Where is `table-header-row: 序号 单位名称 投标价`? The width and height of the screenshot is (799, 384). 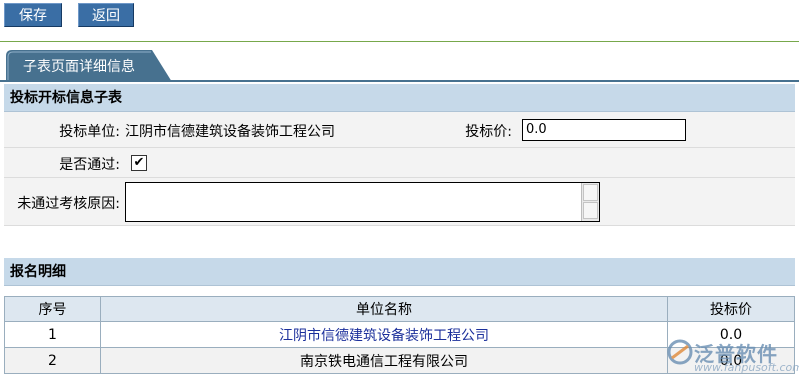 table-header-row: 序号 单位名称 投标价 is located at coordinates (399, 309).